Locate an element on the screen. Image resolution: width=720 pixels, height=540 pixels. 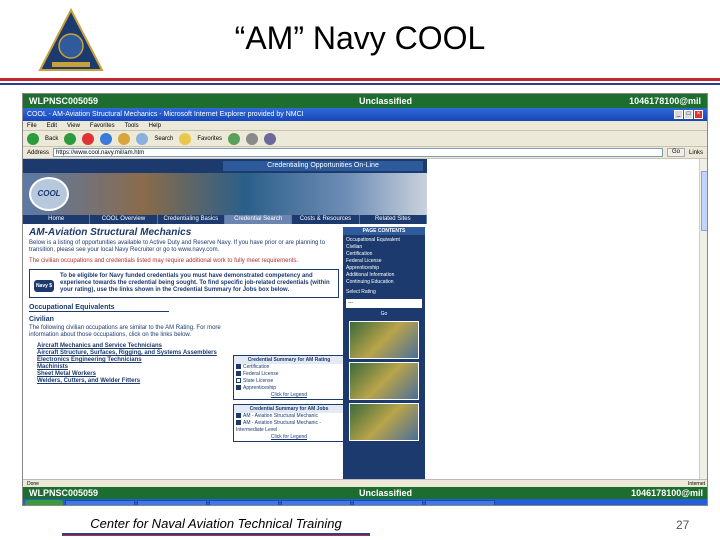
forward-arrow-icon is located at coordinates (70, 138).